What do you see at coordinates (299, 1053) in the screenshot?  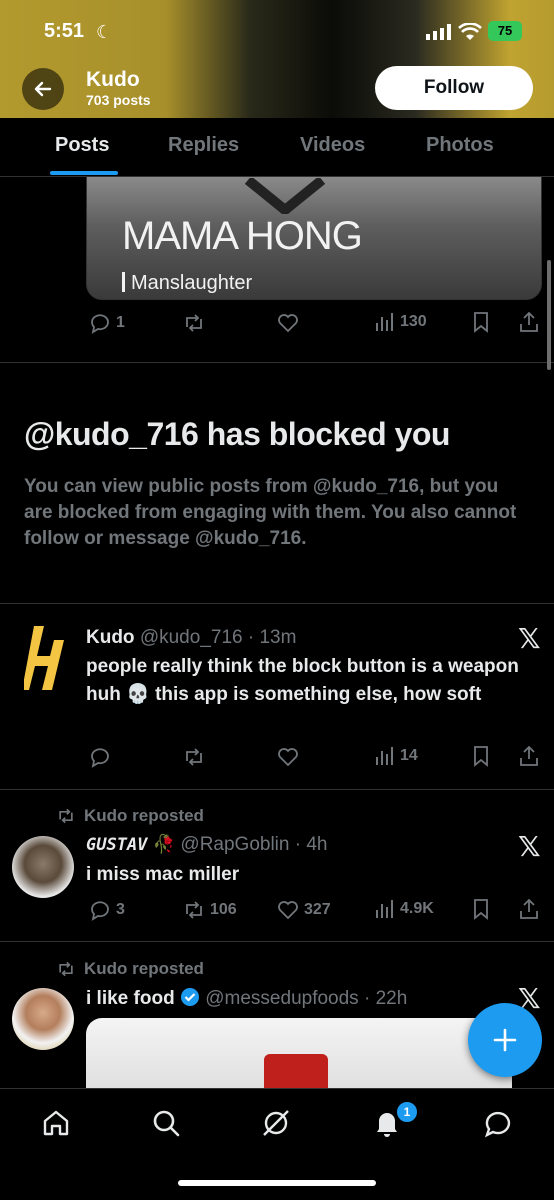 I see `post-media-image` at bounding box center [299, 1053].